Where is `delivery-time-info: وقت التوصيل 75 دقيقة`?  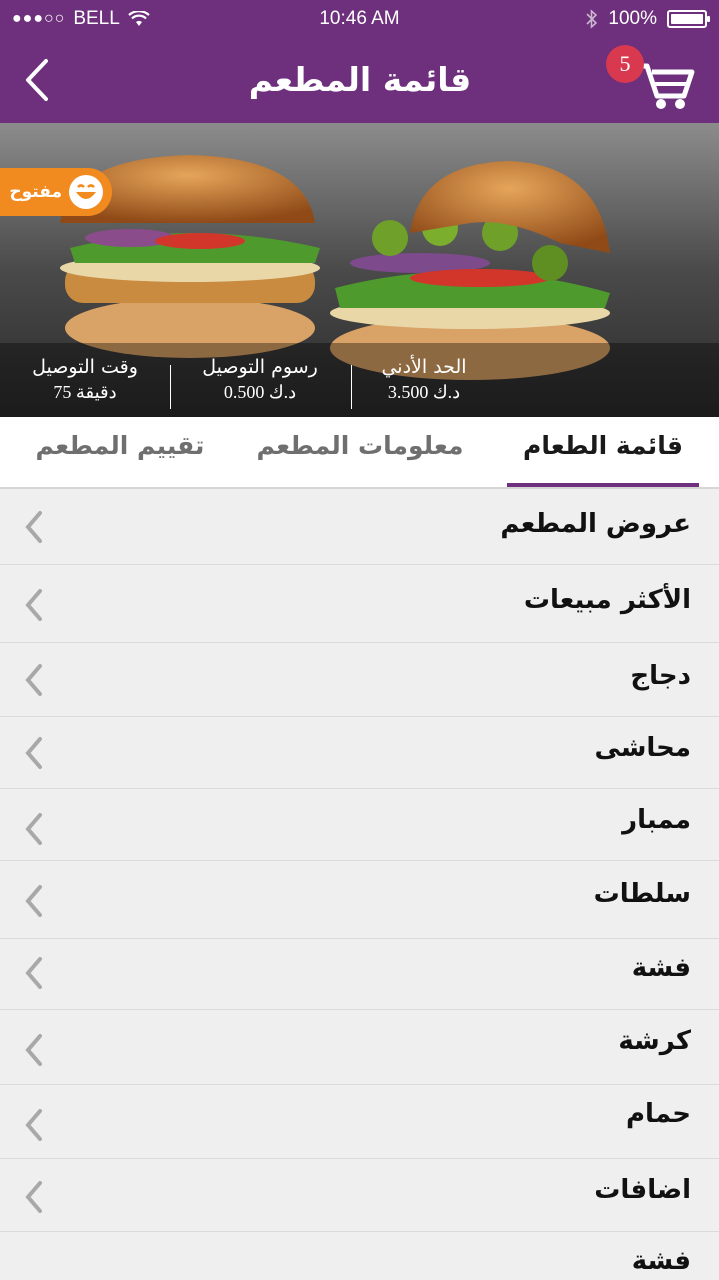 delivery-time-info: وقت التوصيل 75 دقيقة is located at coordinates (85, 379).